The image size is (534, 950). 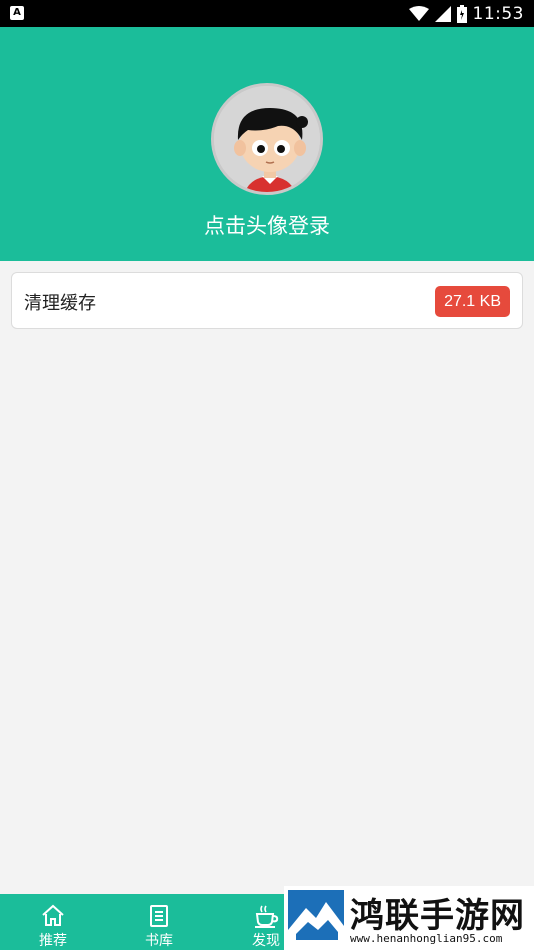 I want to click on book-icon, so click(x=159, y=916).